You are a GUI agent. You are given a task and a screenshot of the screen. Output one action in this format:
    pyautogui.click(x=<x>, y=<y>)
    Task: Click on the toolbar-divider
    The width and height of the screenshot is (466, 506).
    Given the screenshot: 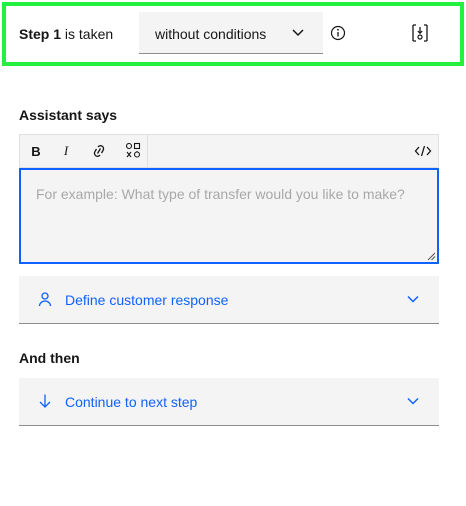 What is the action you would take?
    pyautogui.click(x=147, y=151)
    